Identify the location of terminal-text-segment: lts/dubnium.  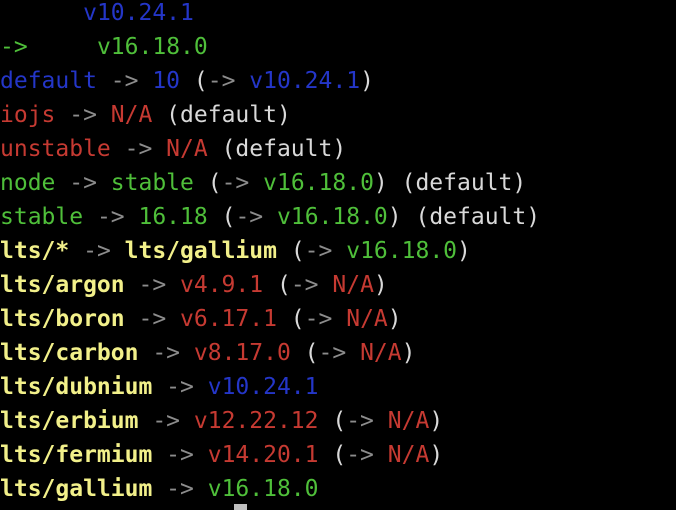
(76, 387).